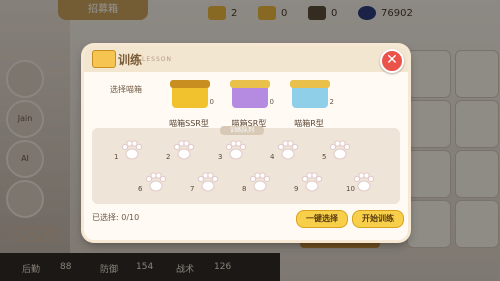 This screenshot has height=281, width=500. Describe the element at coordinates (168, 157) in the screenshot. I see `slot-number: 2` at that location.